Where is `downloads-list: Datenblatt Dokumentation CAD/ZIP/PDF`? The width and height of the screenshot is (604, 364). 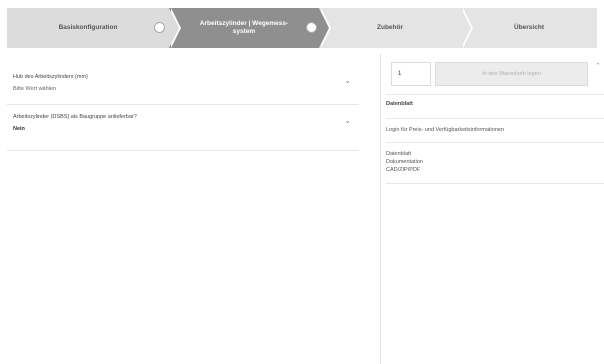
downloads-list: Datenblatt Dokumentation CAD/ZIP/PDF is located at coordinates (495, 163).